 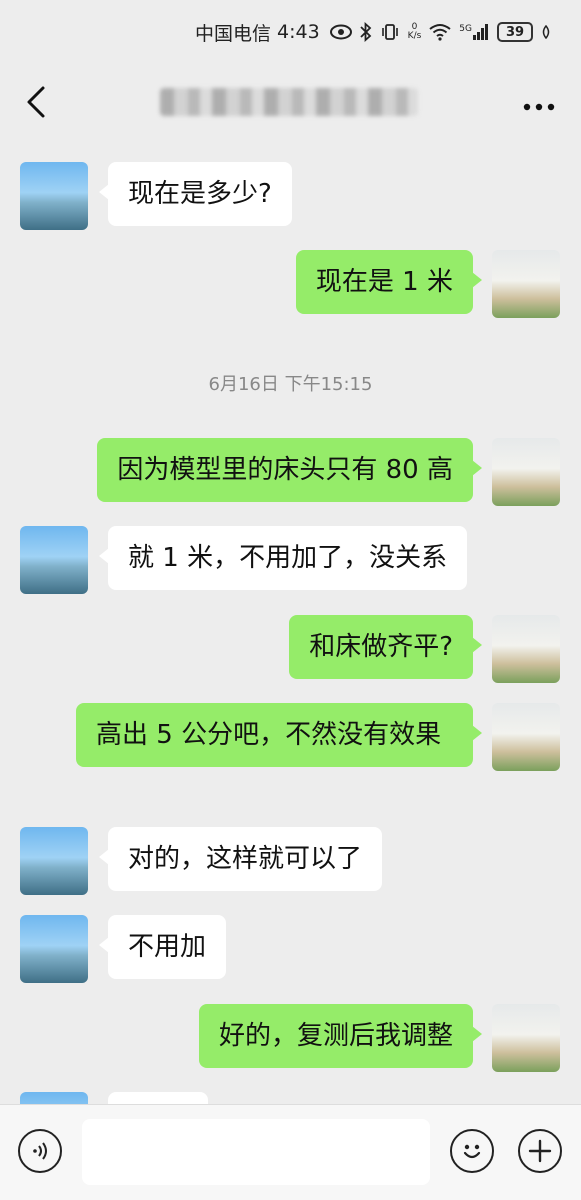 What do you see at coordinates (546, 32) in the screenshot?
I see `leaf-icon` at bounding box center [546, 32].